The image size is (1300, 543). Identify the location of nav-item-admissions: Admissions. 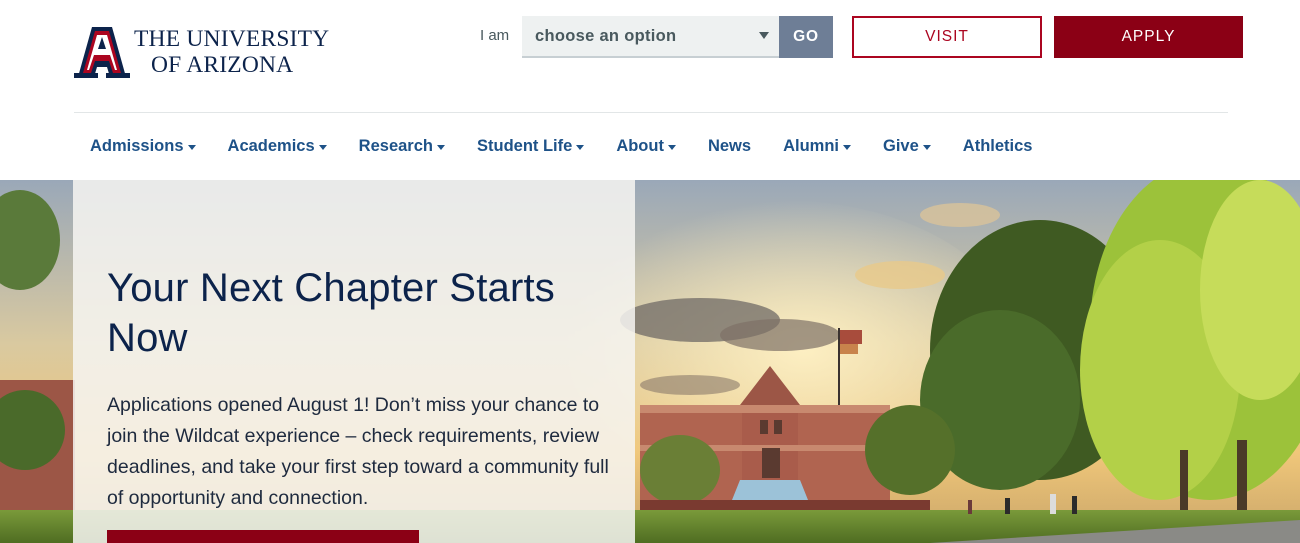
(143, 146).